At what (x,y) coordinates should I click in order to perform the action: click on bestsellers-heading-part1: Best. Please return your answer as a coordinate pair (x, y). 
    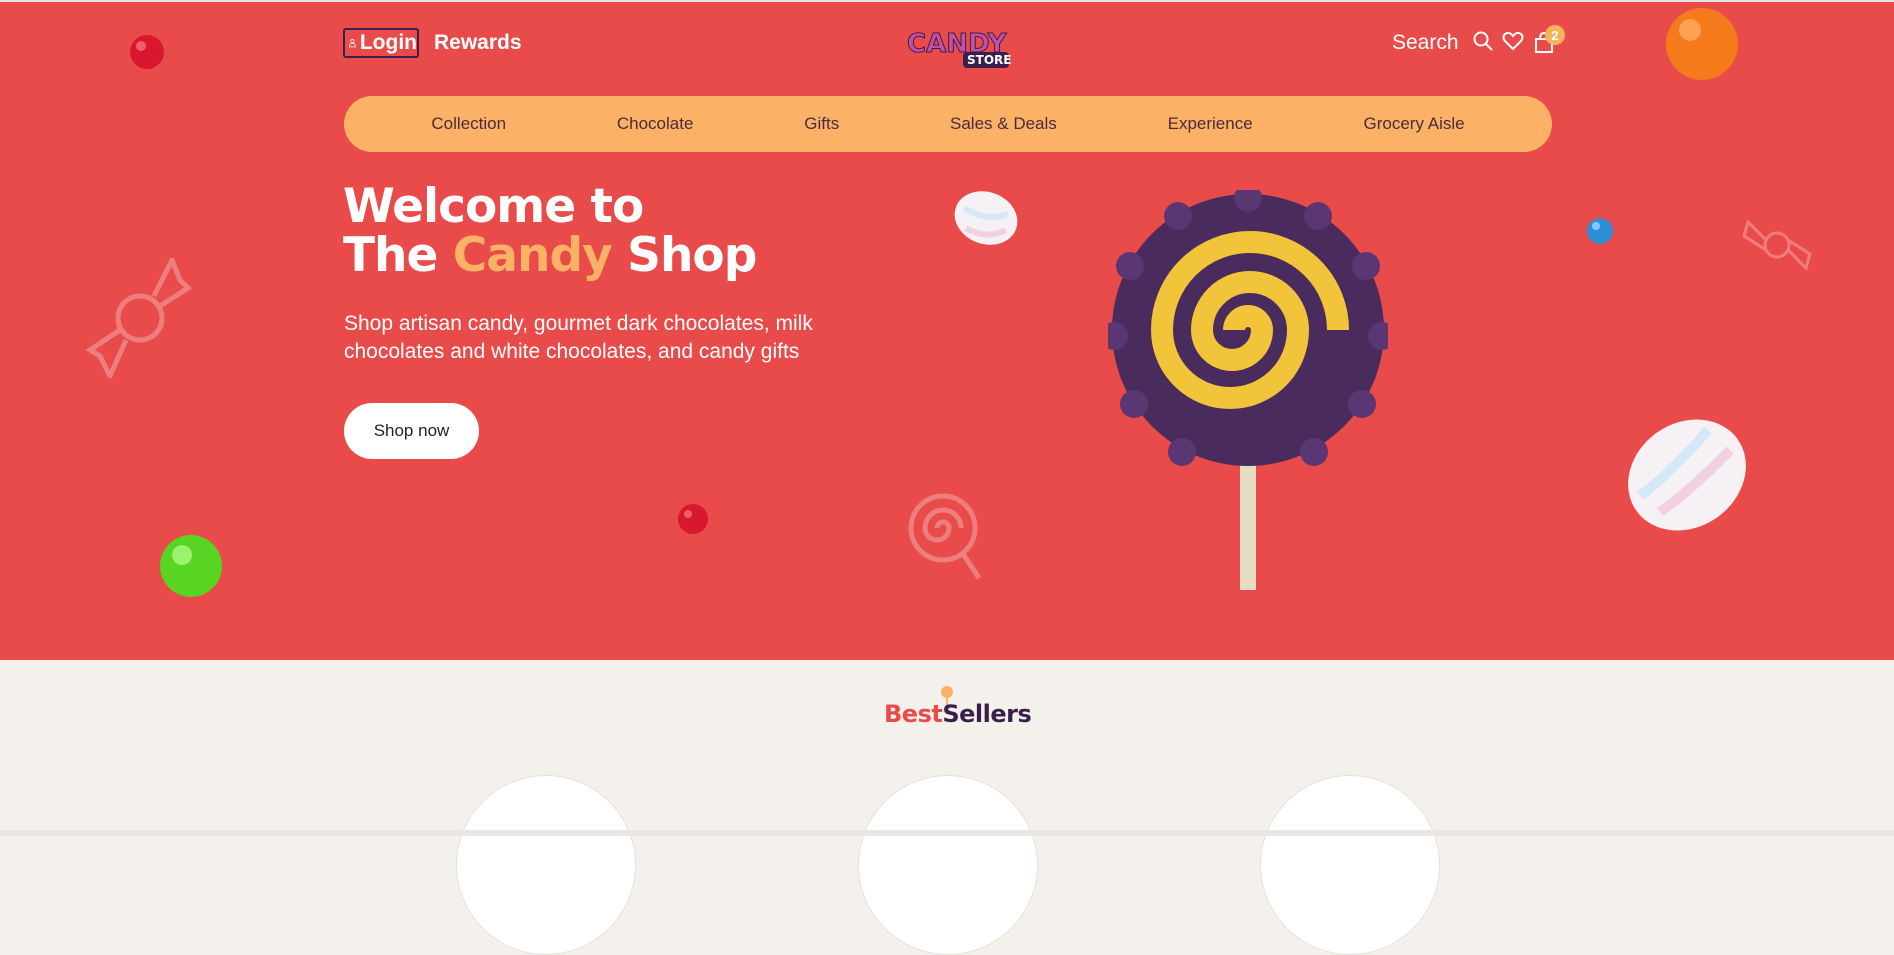
    Looking at the image, I should click on (913, 714).